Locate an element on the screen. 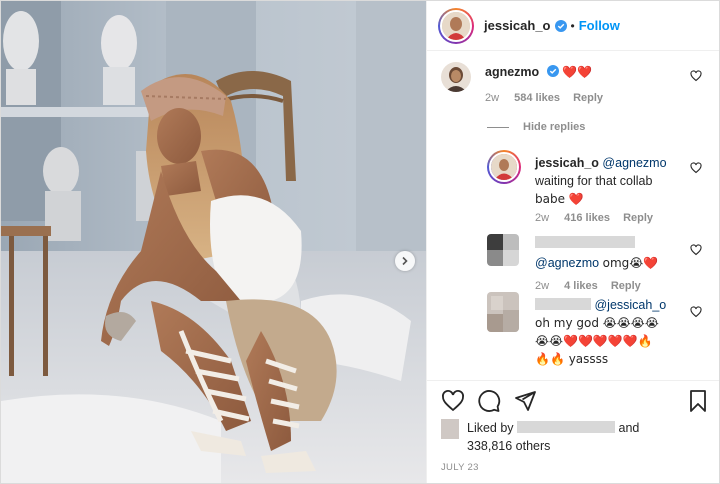 This screenshot has height=484, width=720. liked-by-text: Liked by and 338,816 others is located at coordinates (553, 437).